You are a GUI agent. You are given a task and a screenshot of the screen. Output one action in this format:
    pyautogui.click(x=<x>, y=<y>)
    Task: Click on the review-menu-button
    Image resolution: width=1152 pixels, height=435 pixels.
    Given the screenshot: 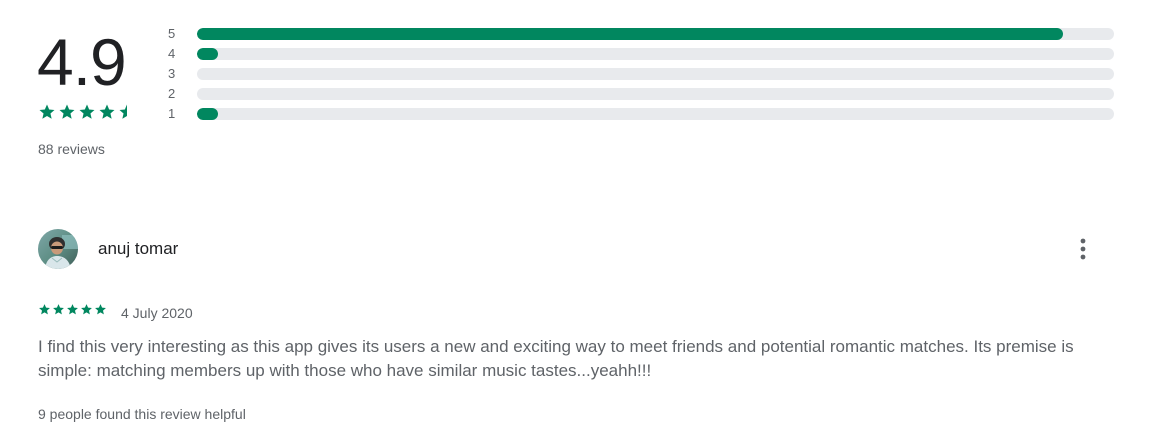 What is the action you would take?
    pyautogui.click(x=1083, y=249)
    